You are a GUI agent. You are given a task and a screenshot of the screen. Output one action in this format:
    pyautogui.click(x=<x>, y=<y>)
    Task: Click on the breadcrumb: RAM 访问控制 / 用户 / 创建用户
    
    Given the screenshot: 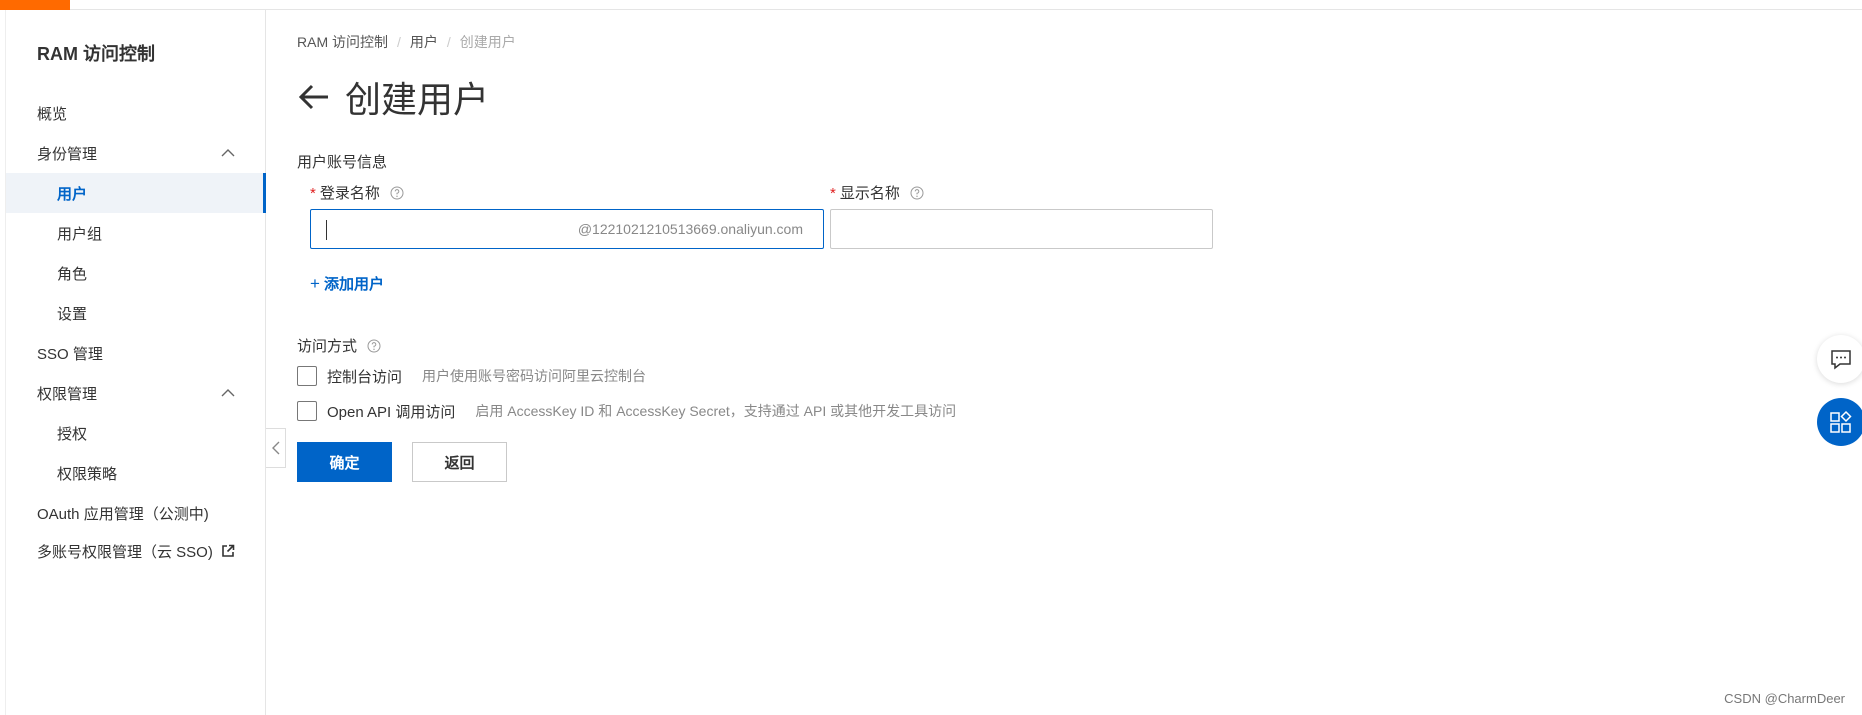 What is the action you would take?
    pyautogui.click(x=406, y=42)
    